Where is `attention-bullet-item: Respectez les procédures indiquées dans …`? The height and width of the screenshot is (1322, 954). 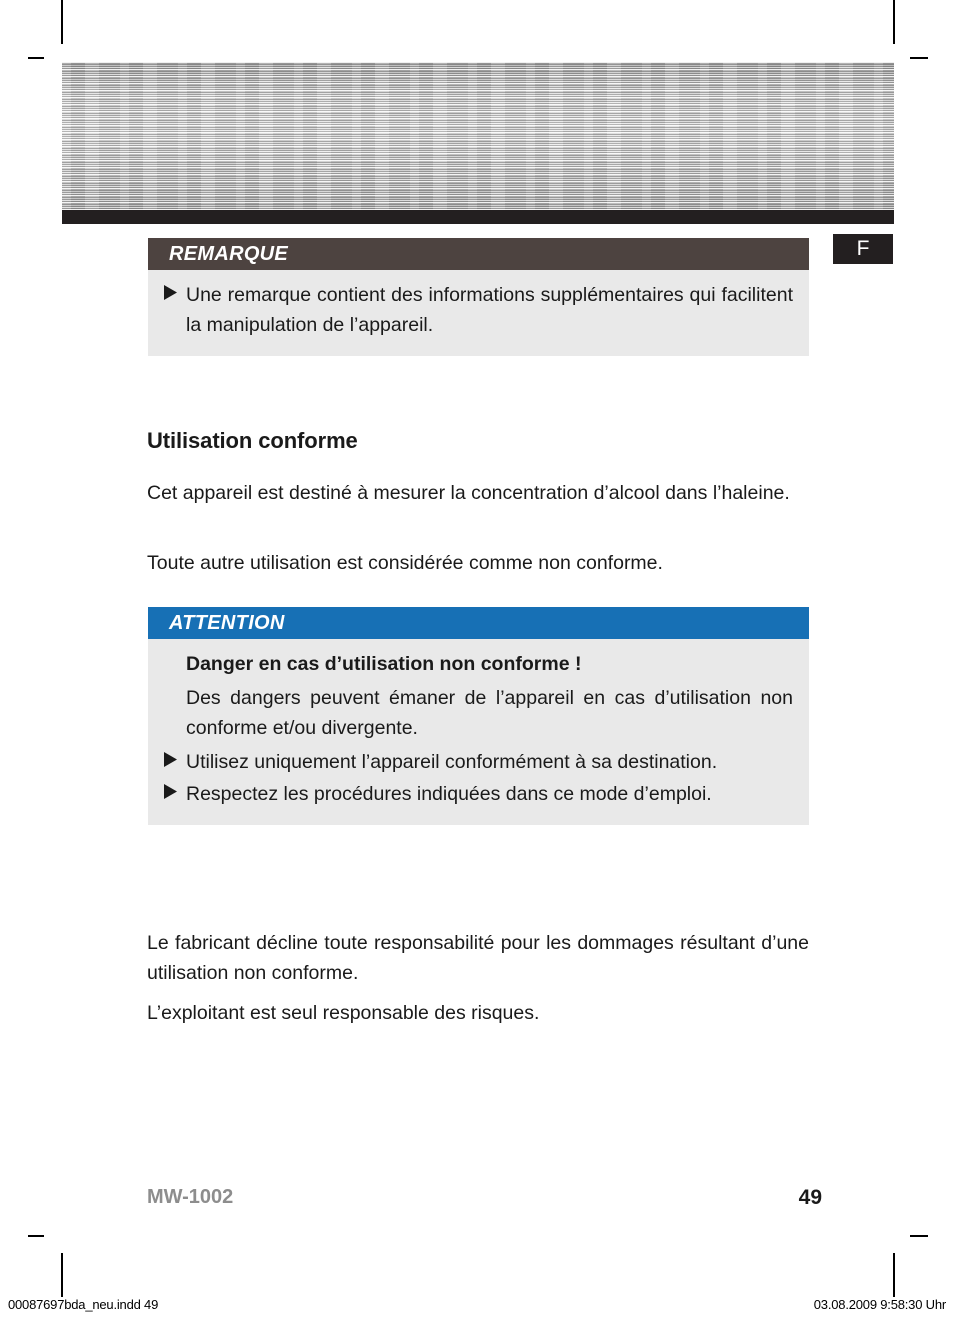
attention-bullet-item: Respectez les procédures indiquées dans … is located at coordinates (478, 794).